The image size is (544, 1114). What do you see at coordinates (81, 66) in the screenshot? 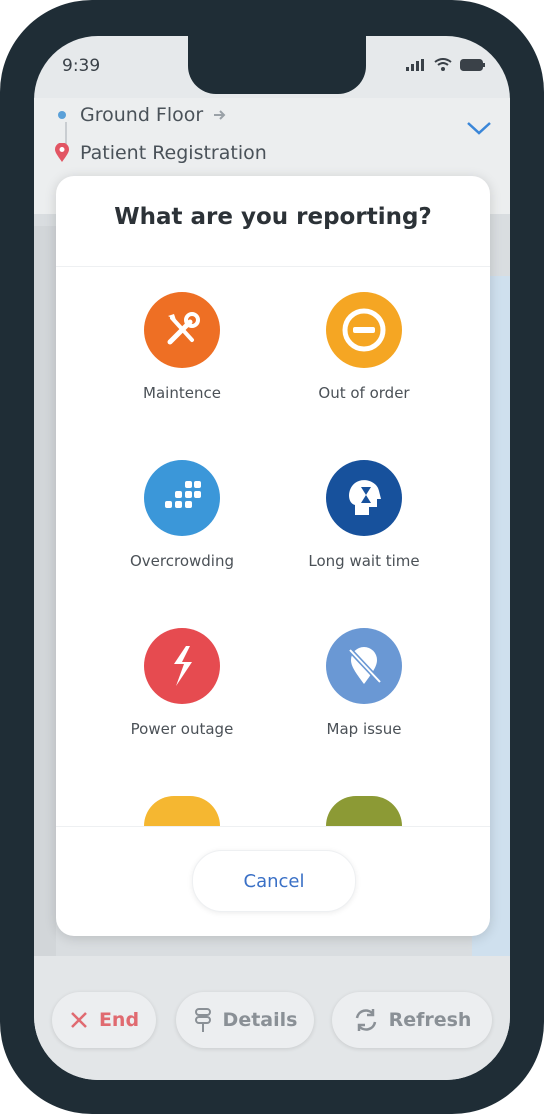
I see `status-time: 9:39` at bounding box center [81, 66].